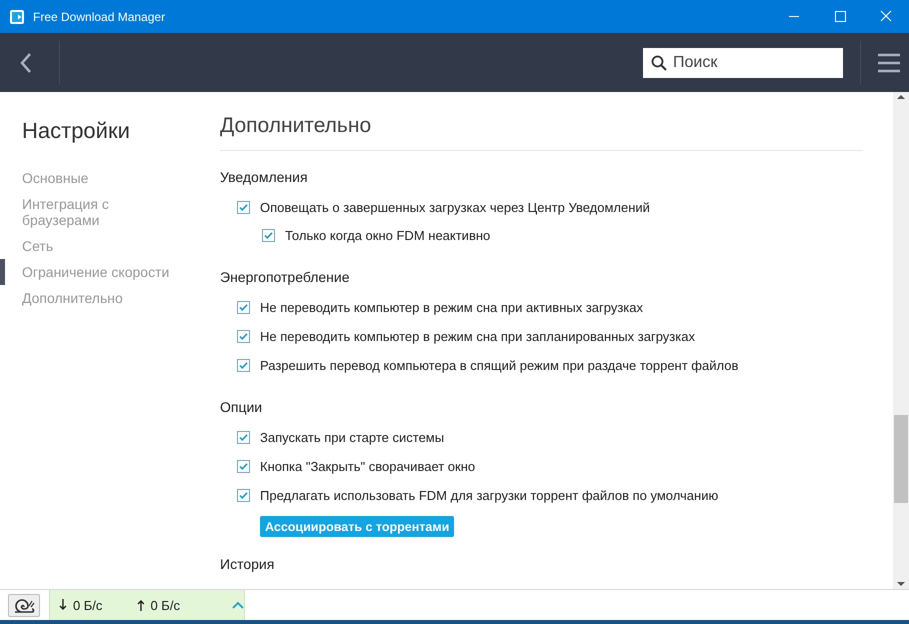 The height and width of the screenshot is (624, 909). I want to click on snail-button, so click(24, 605).